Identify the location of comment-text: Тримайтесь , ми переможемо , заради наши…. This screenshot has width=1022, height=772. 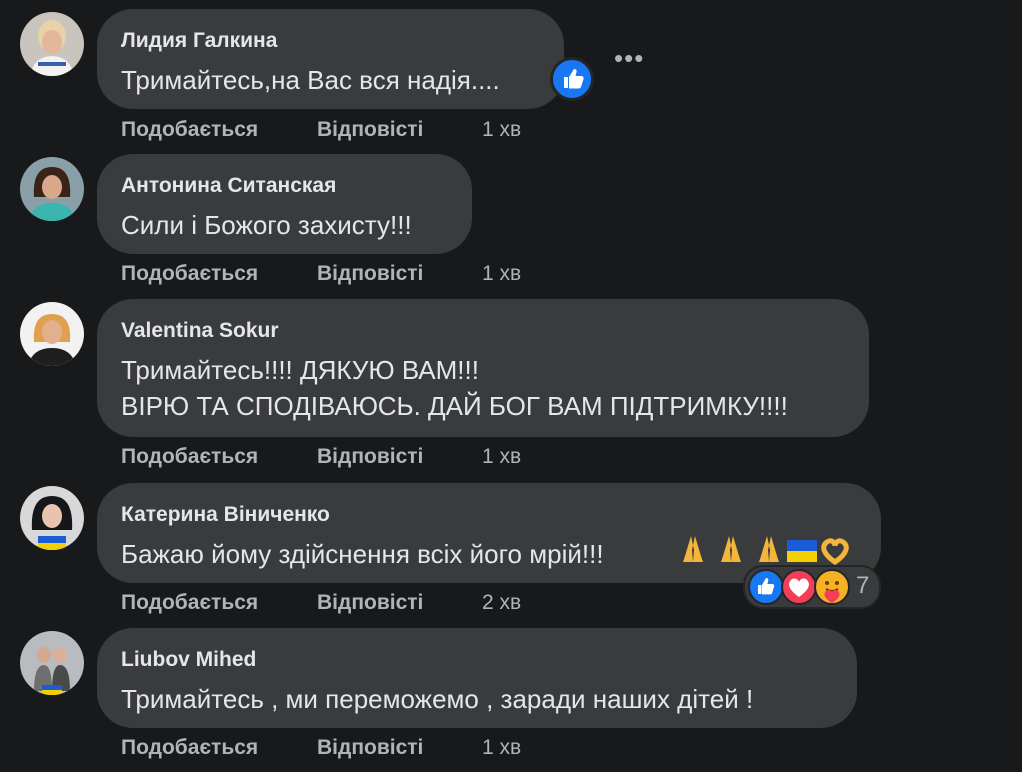
(437, 699).